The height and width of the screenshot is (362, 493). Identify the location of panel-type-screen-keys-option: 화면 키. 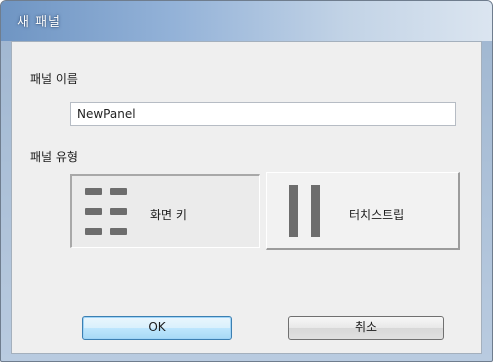
(165, 211).